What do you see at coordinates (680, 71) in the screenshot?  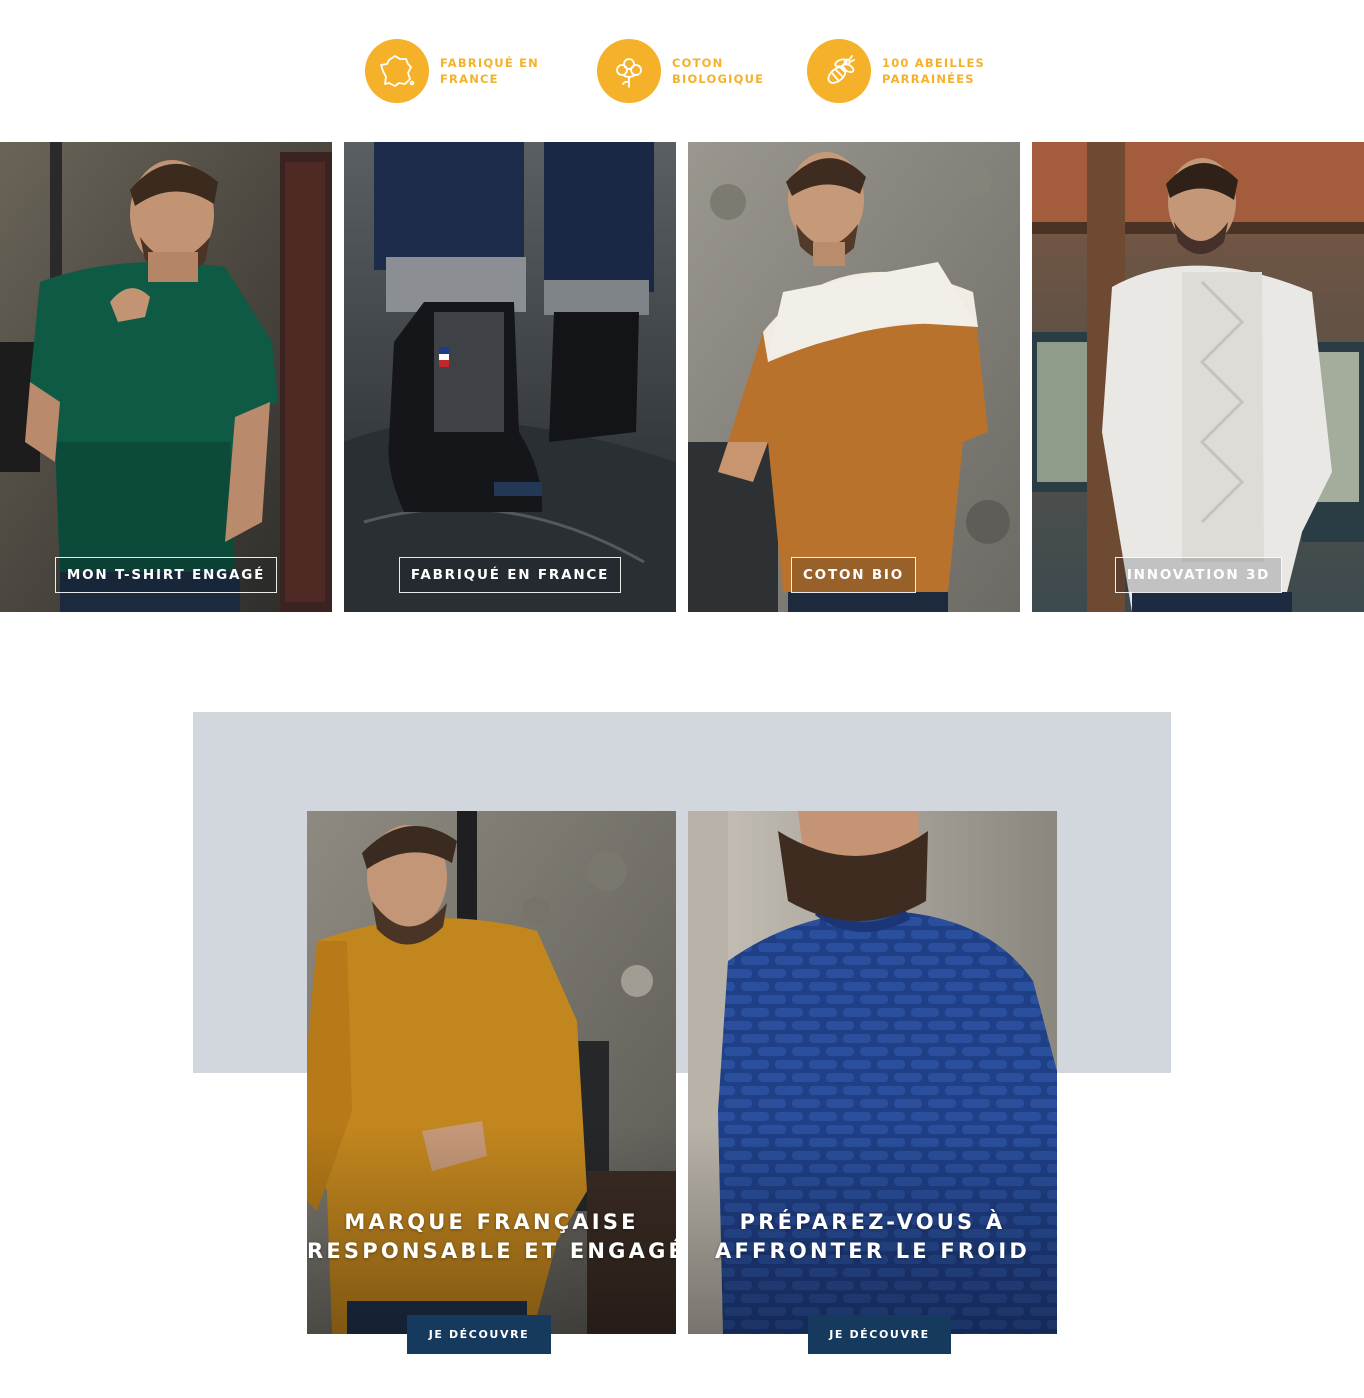 I see `feature-organic-cotton: COTON BIOLOGIQUE` at bounding box center [680, 71].